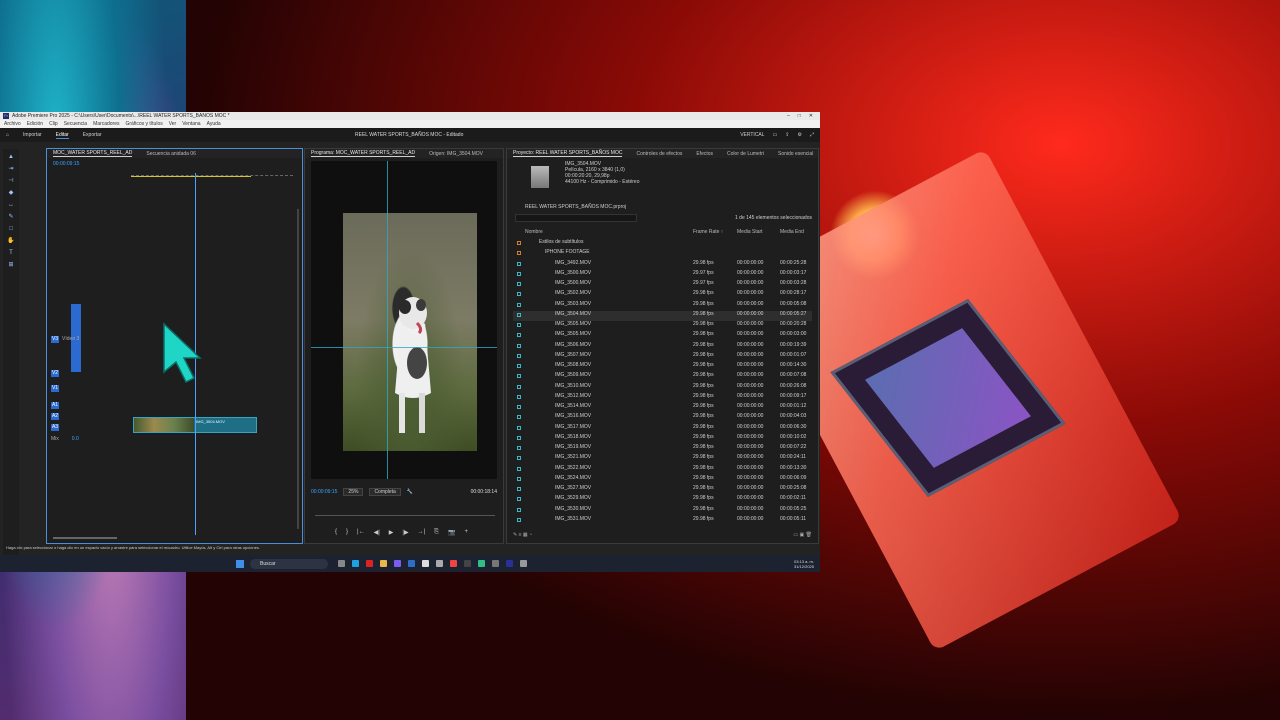  Describe the element at coordinates (397, 563) in the screenshot. I see `app-purple-icon` at that location.